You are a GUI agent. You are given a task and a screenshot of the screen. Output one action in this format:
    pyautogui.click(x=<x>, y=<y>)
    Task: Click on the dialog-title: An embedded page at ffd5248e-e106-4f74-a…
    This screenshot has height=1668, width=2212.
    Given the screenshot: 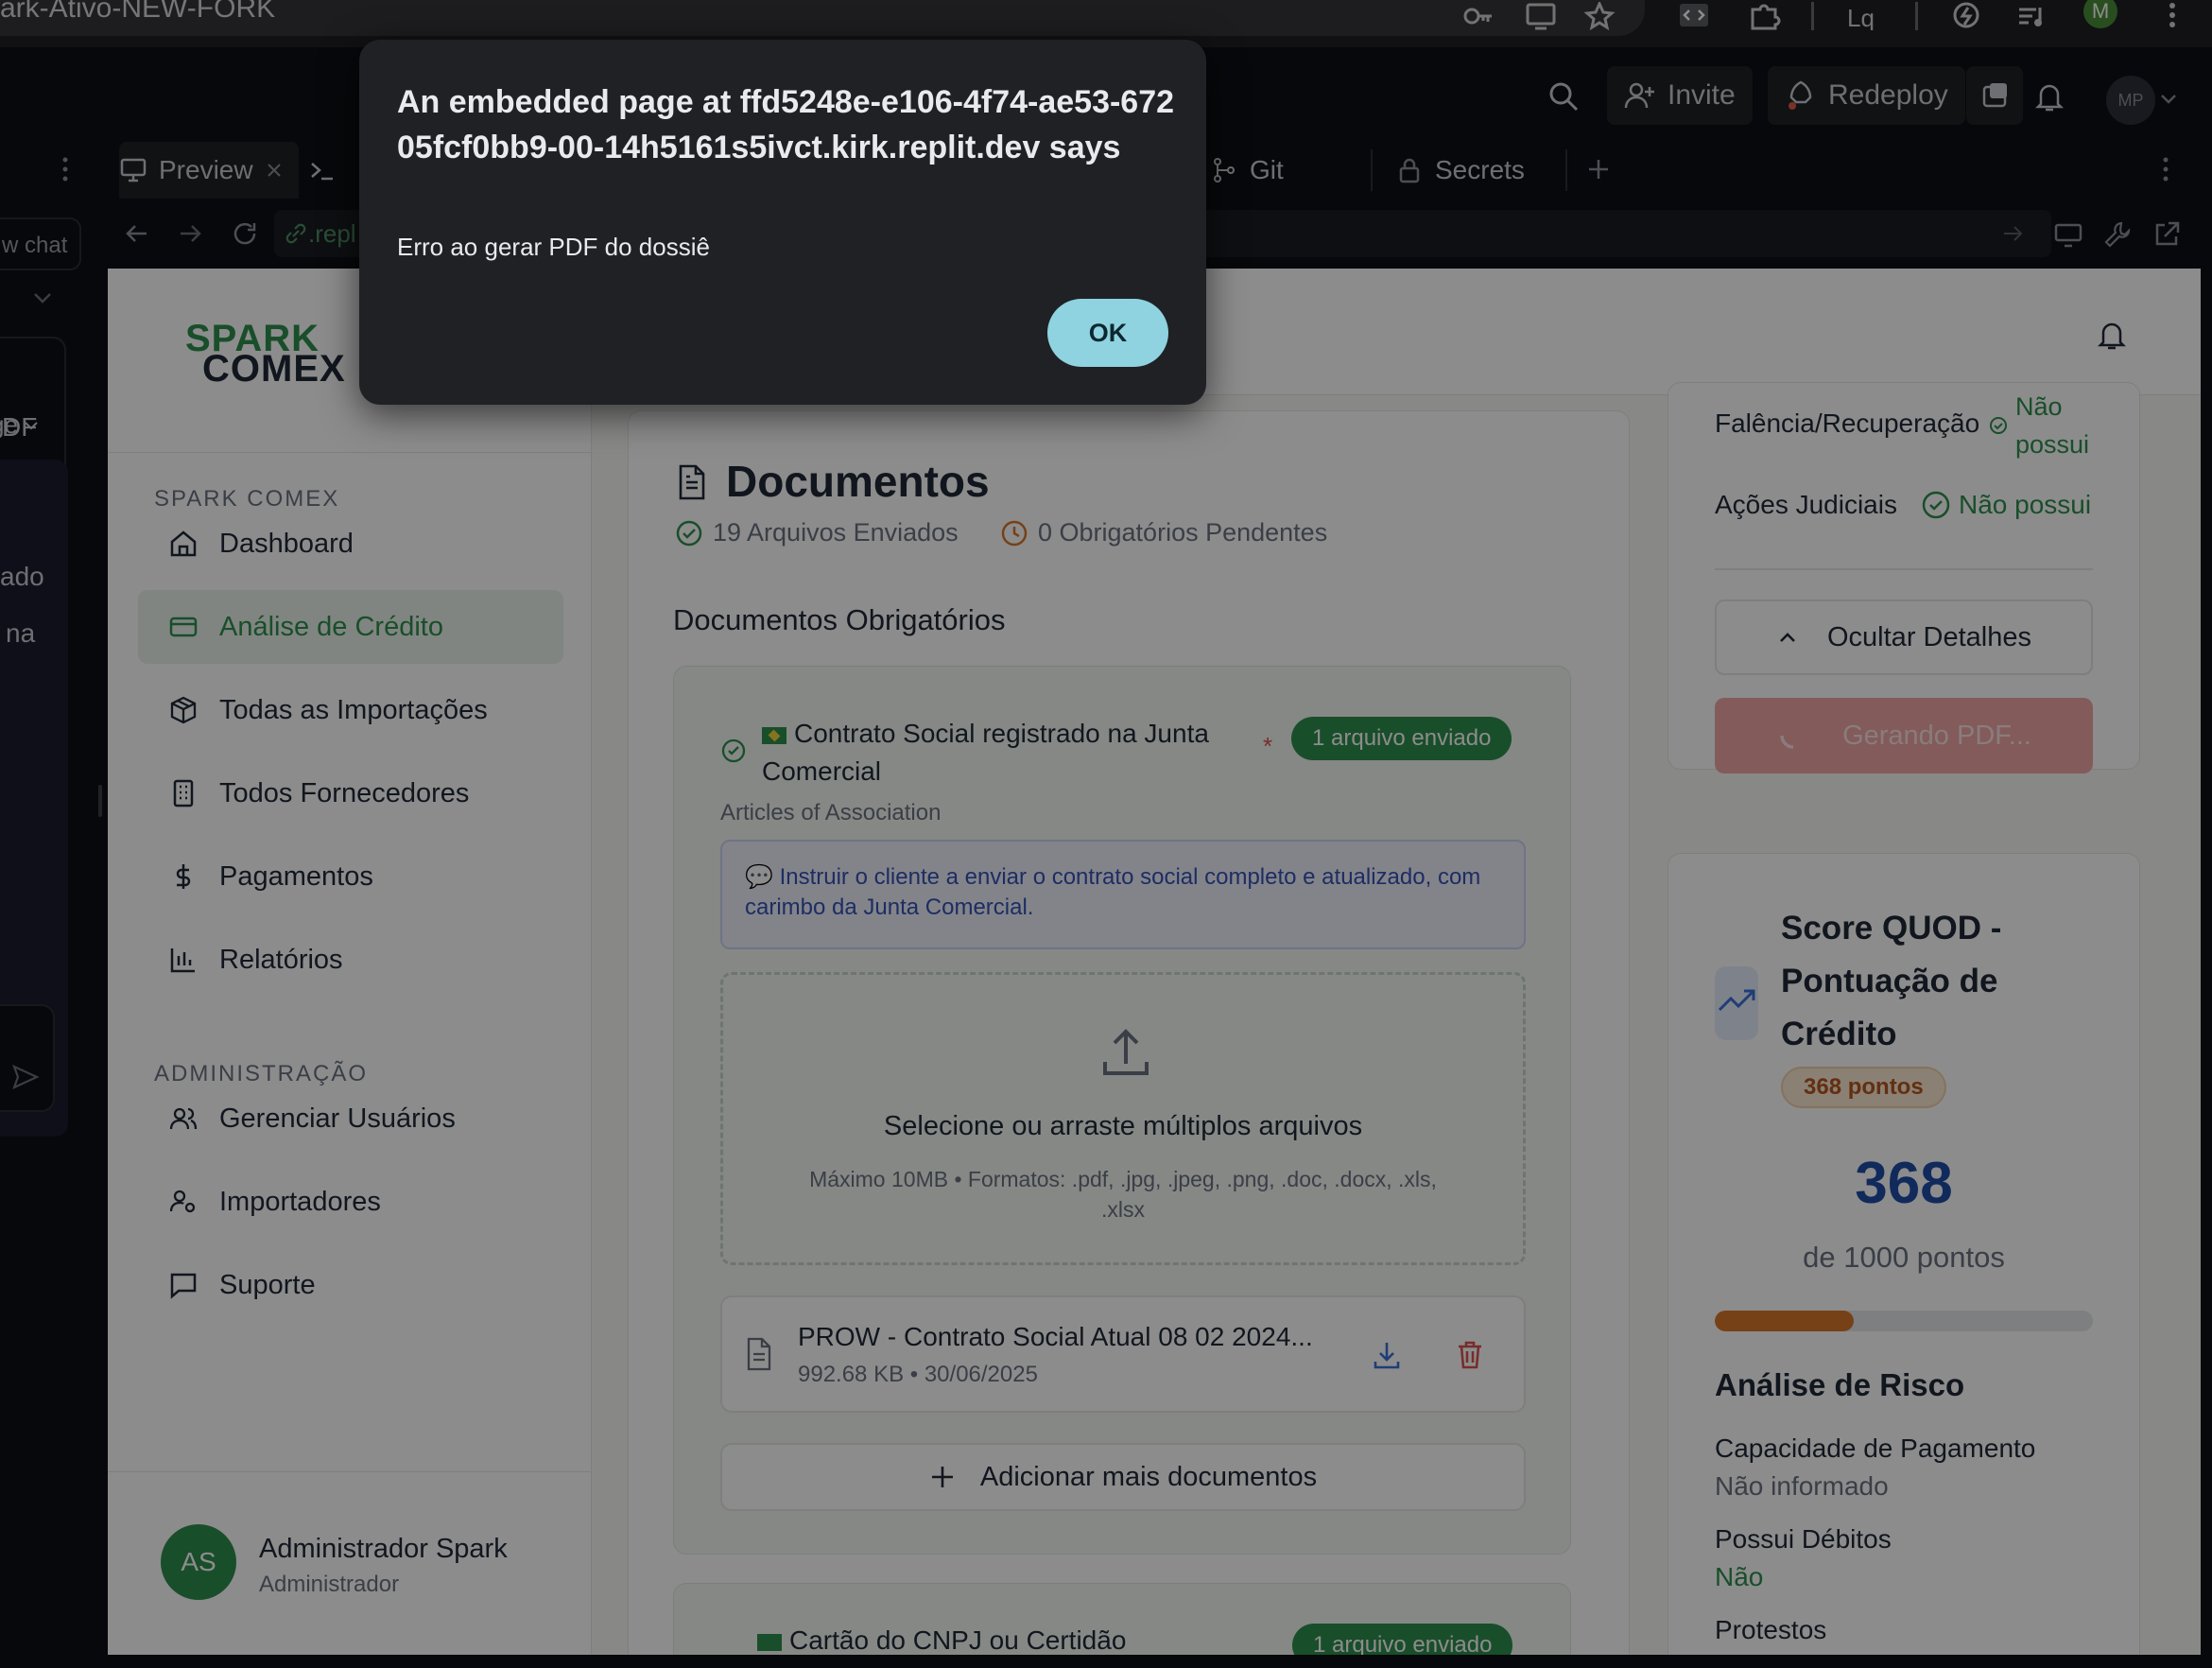 What is the action you would take?
    pyautogui.click(x=786, y=125)
    